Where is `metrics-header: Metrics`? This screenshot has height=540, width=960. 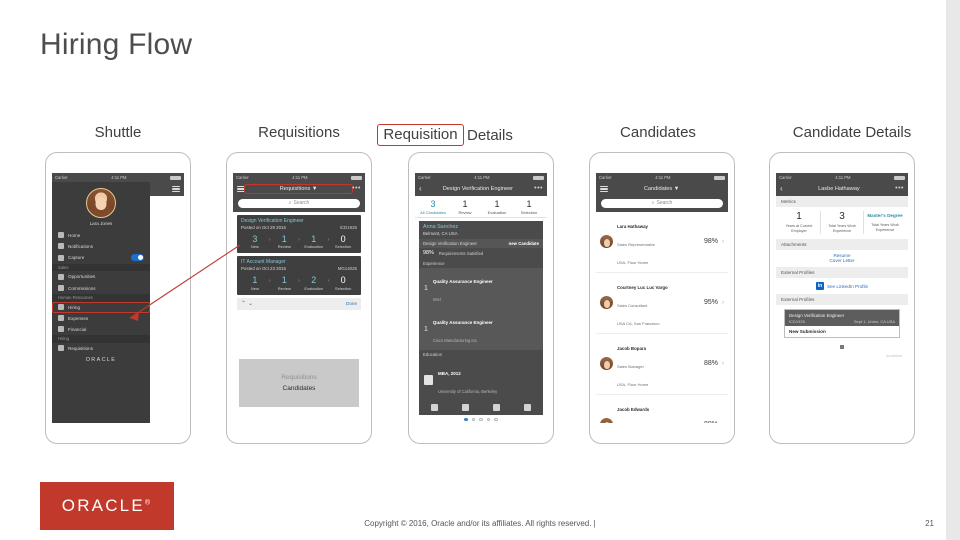
metrics-header: Metrics is located at coordinates (842, 201).